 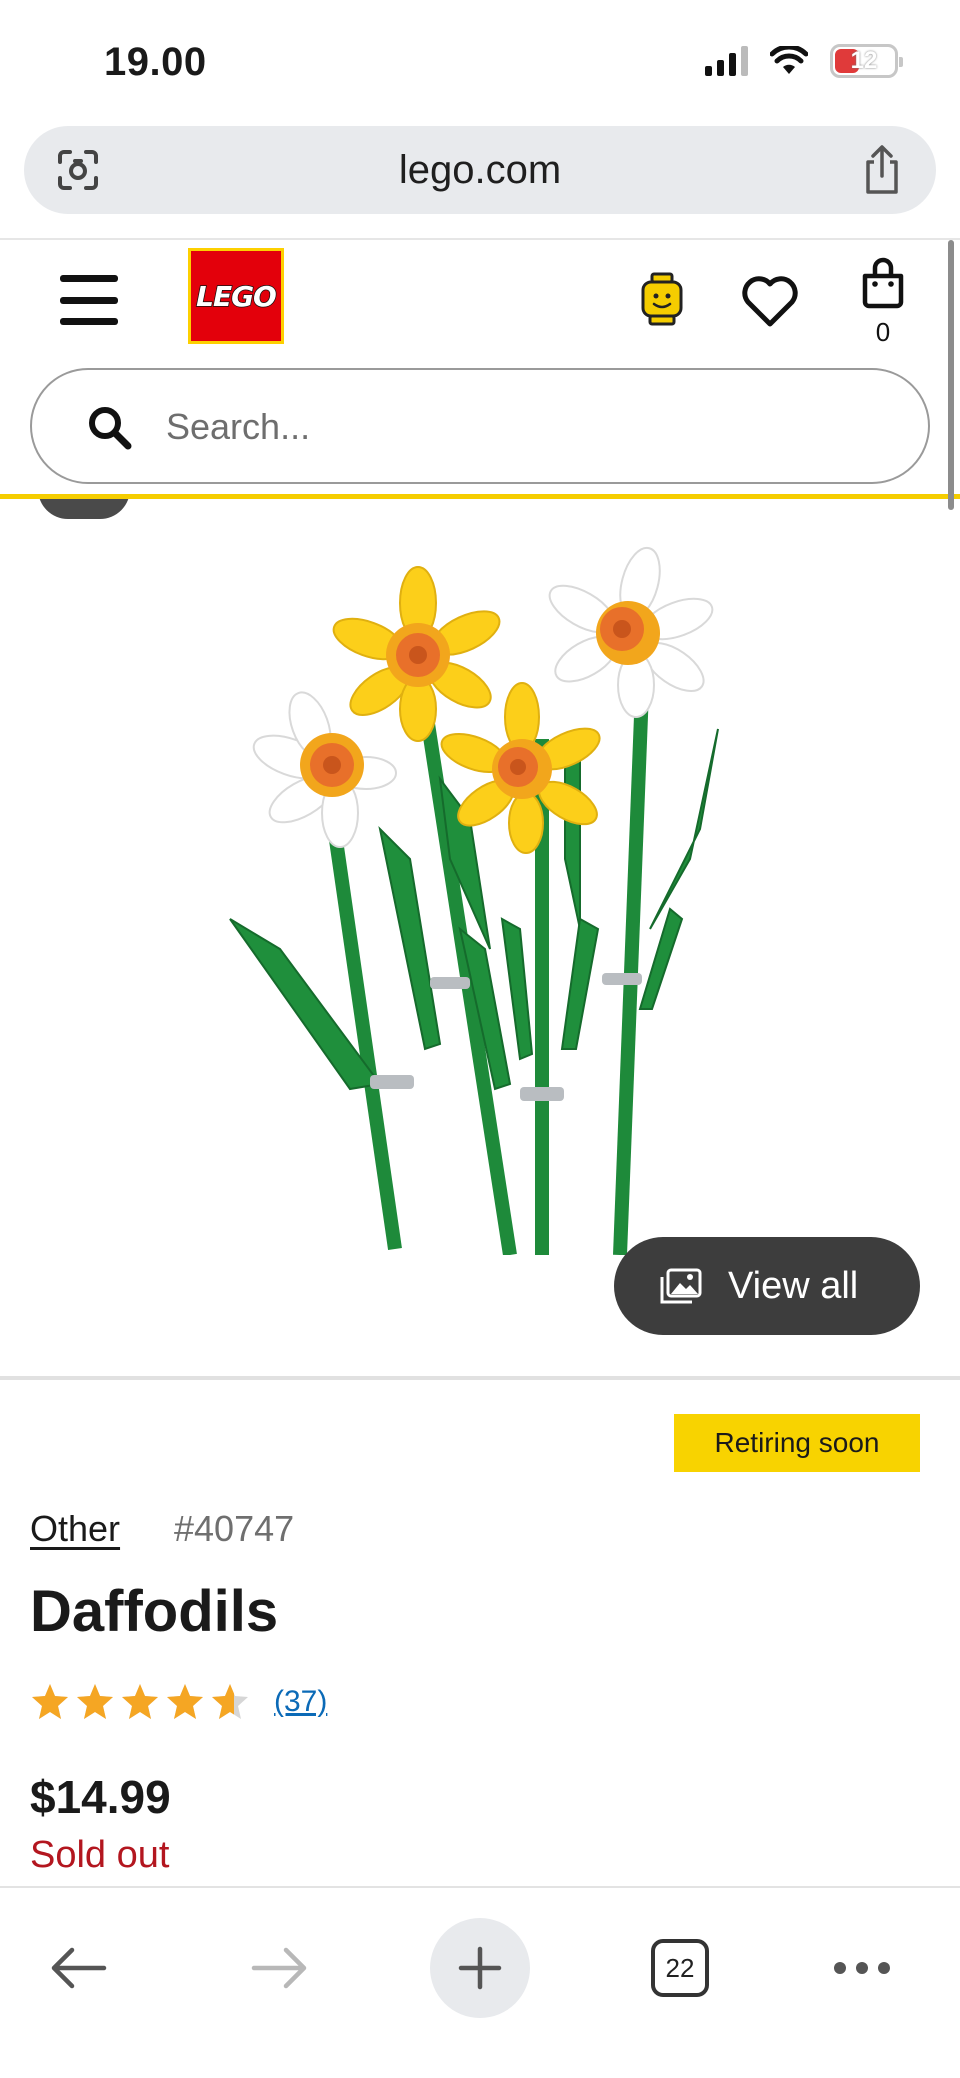 What do you see at coordinates (793, 1285) in the screenshot?
I see `view-all-label: View all` at bounding box center [793, 1285].